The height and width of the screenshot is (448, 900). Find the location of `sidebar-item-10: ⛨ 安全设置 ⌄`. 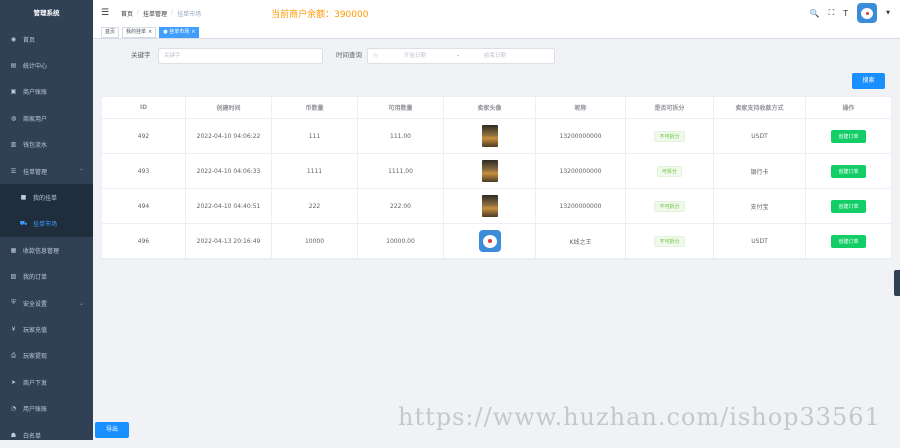

sidebar-item-10: ⛨ 安全设置 ⌄ is located at coordinates (46, 303).